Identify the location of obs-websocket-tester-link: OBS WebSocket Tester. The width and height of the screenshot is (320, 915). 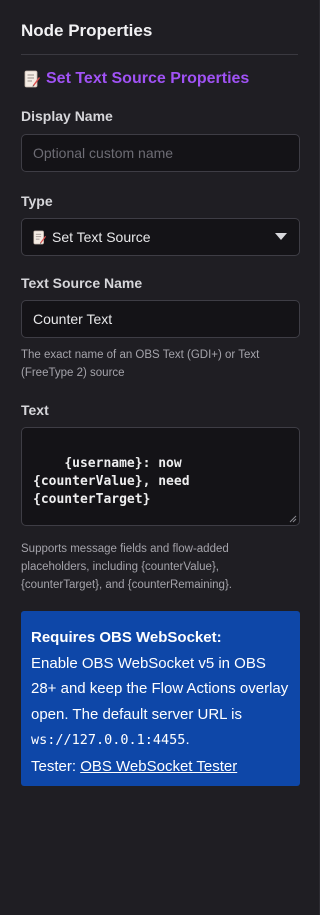
(158, 766).